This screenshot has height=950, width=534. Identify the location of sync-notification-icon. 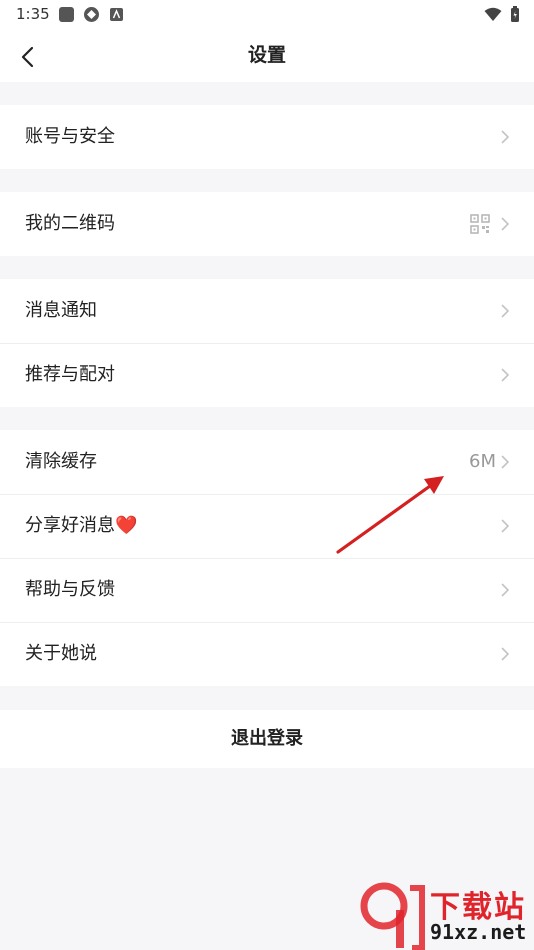
(91, 14).